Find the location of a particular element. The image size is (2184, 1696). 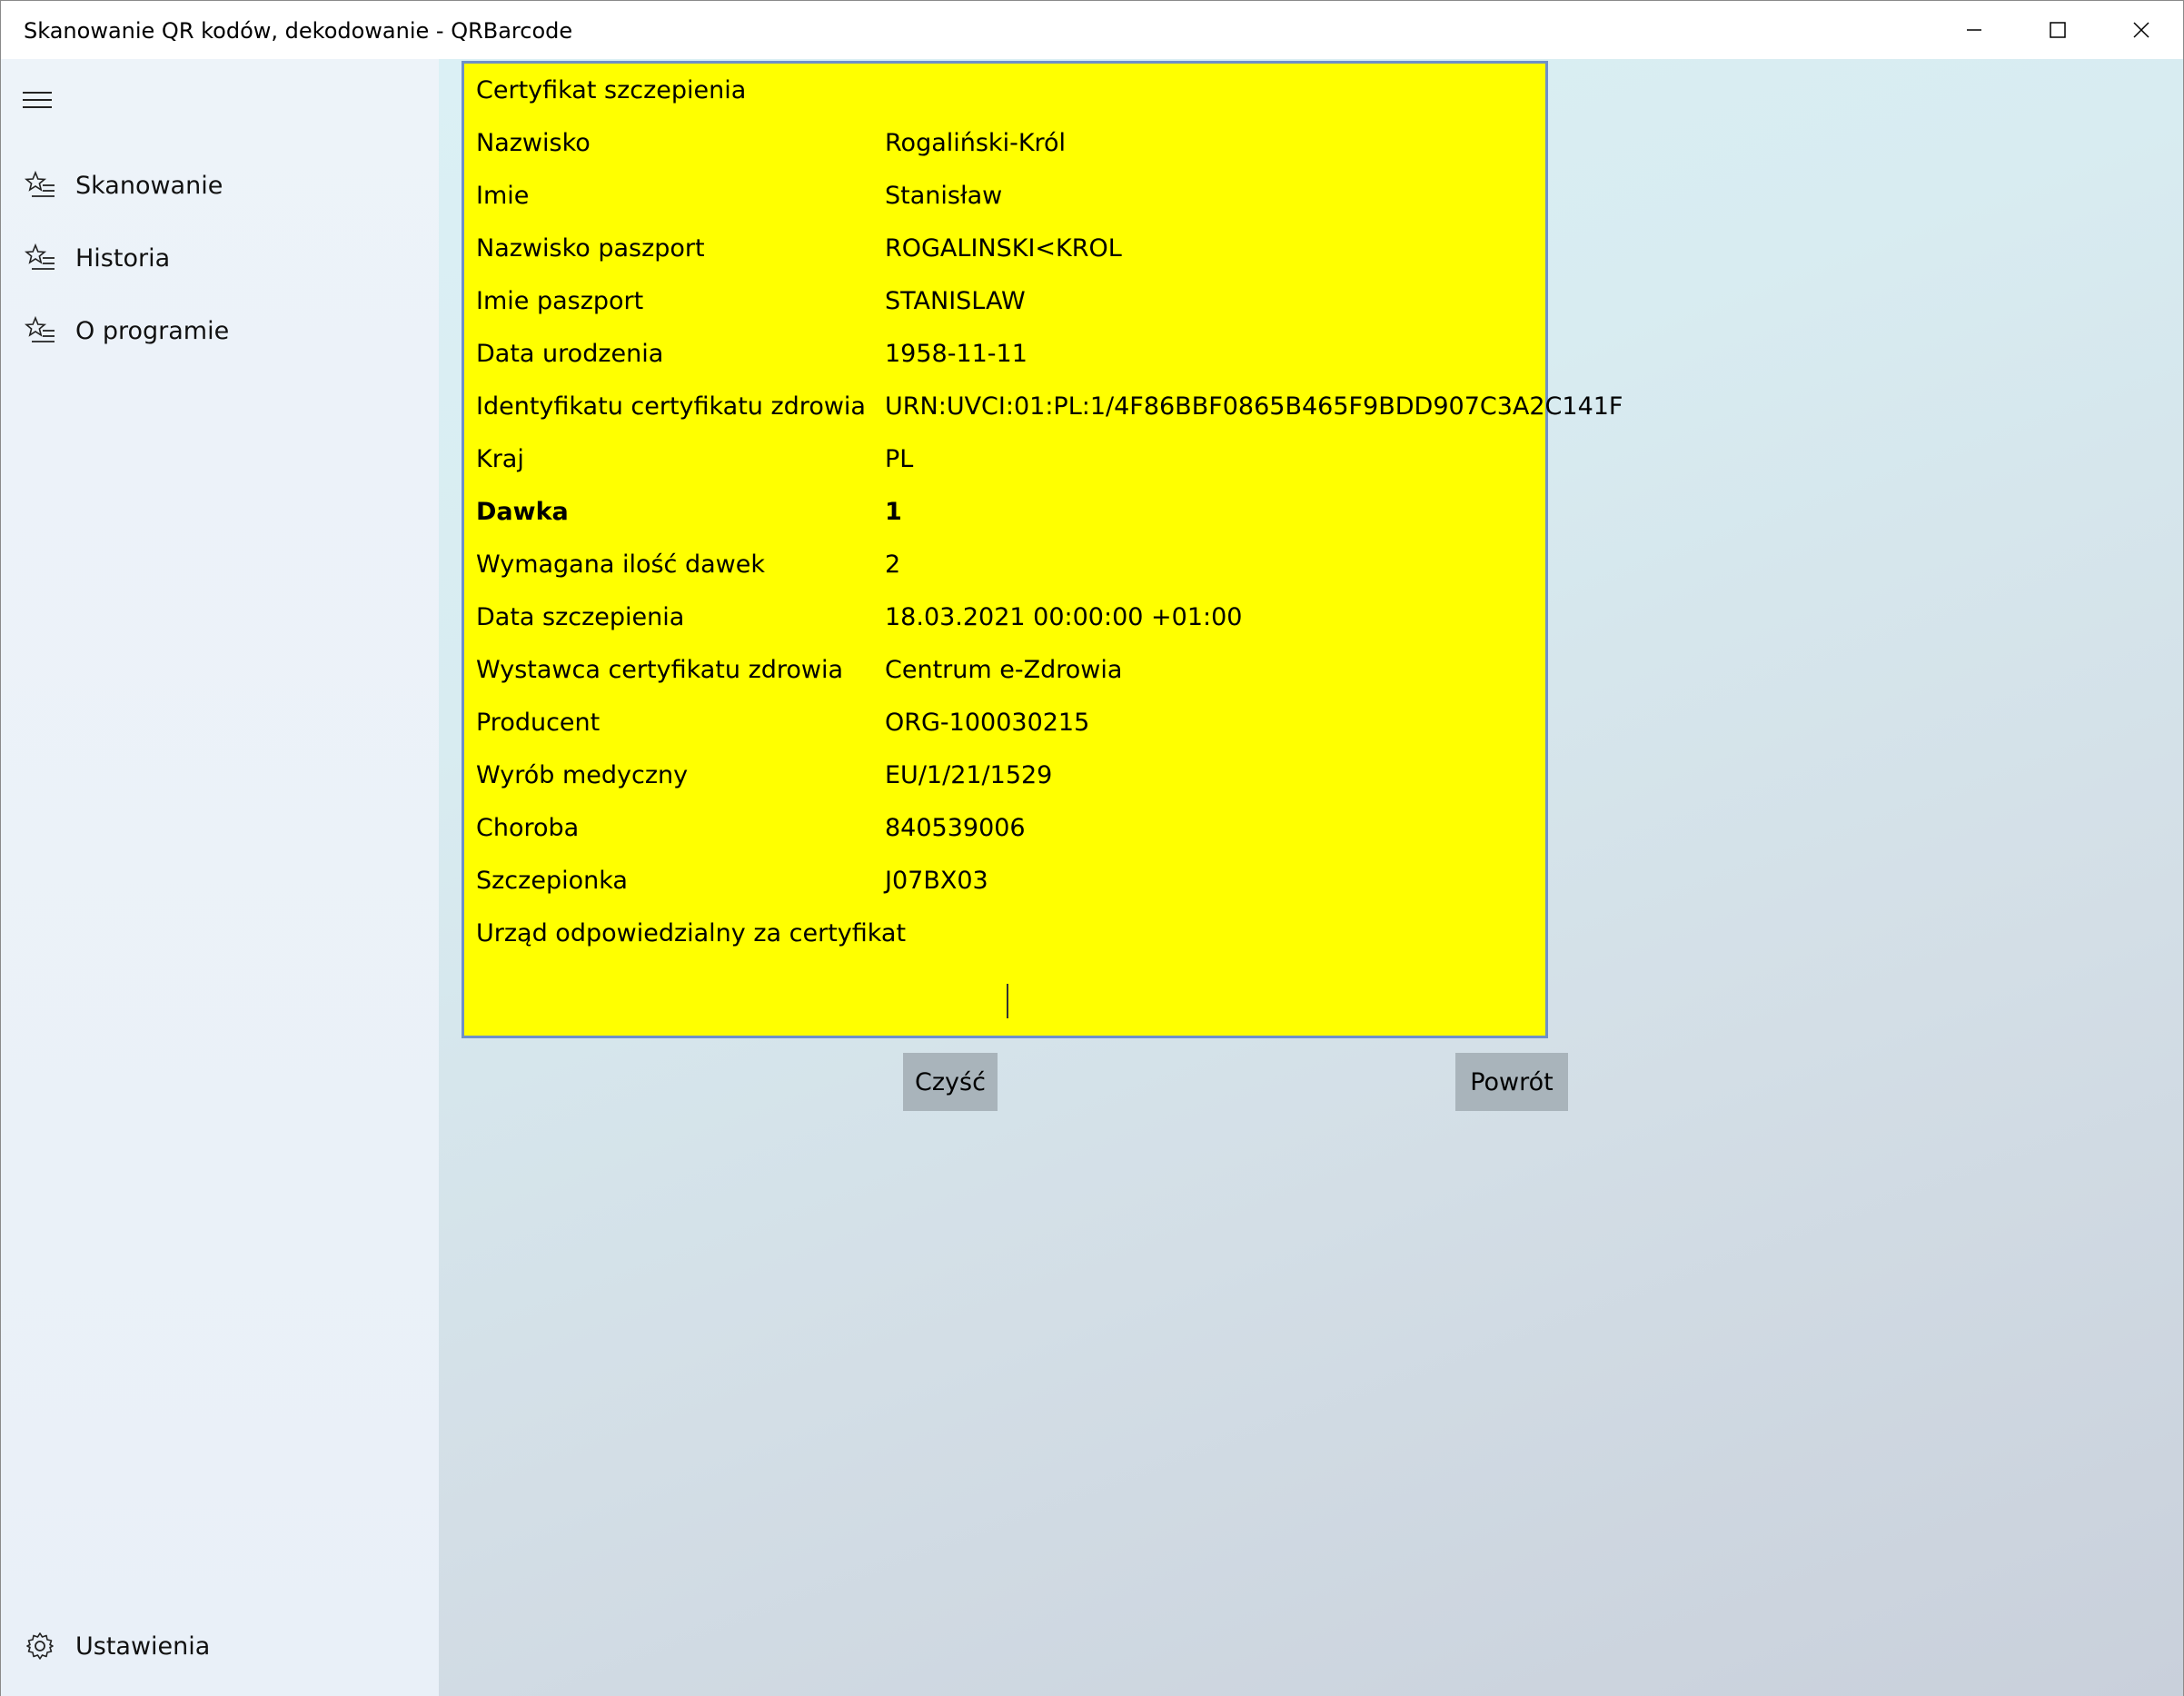

row-value: J07BX03 is located at coordinates (937, 881).